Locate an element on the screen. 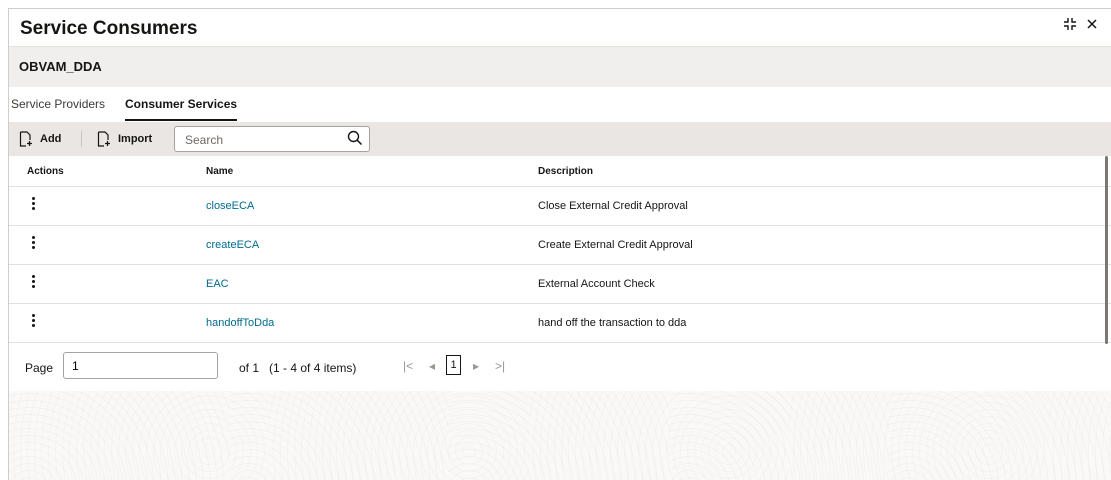 This screenshot has width=1111, height=480. header-actions: Actions is located at coordinates (45, 171).